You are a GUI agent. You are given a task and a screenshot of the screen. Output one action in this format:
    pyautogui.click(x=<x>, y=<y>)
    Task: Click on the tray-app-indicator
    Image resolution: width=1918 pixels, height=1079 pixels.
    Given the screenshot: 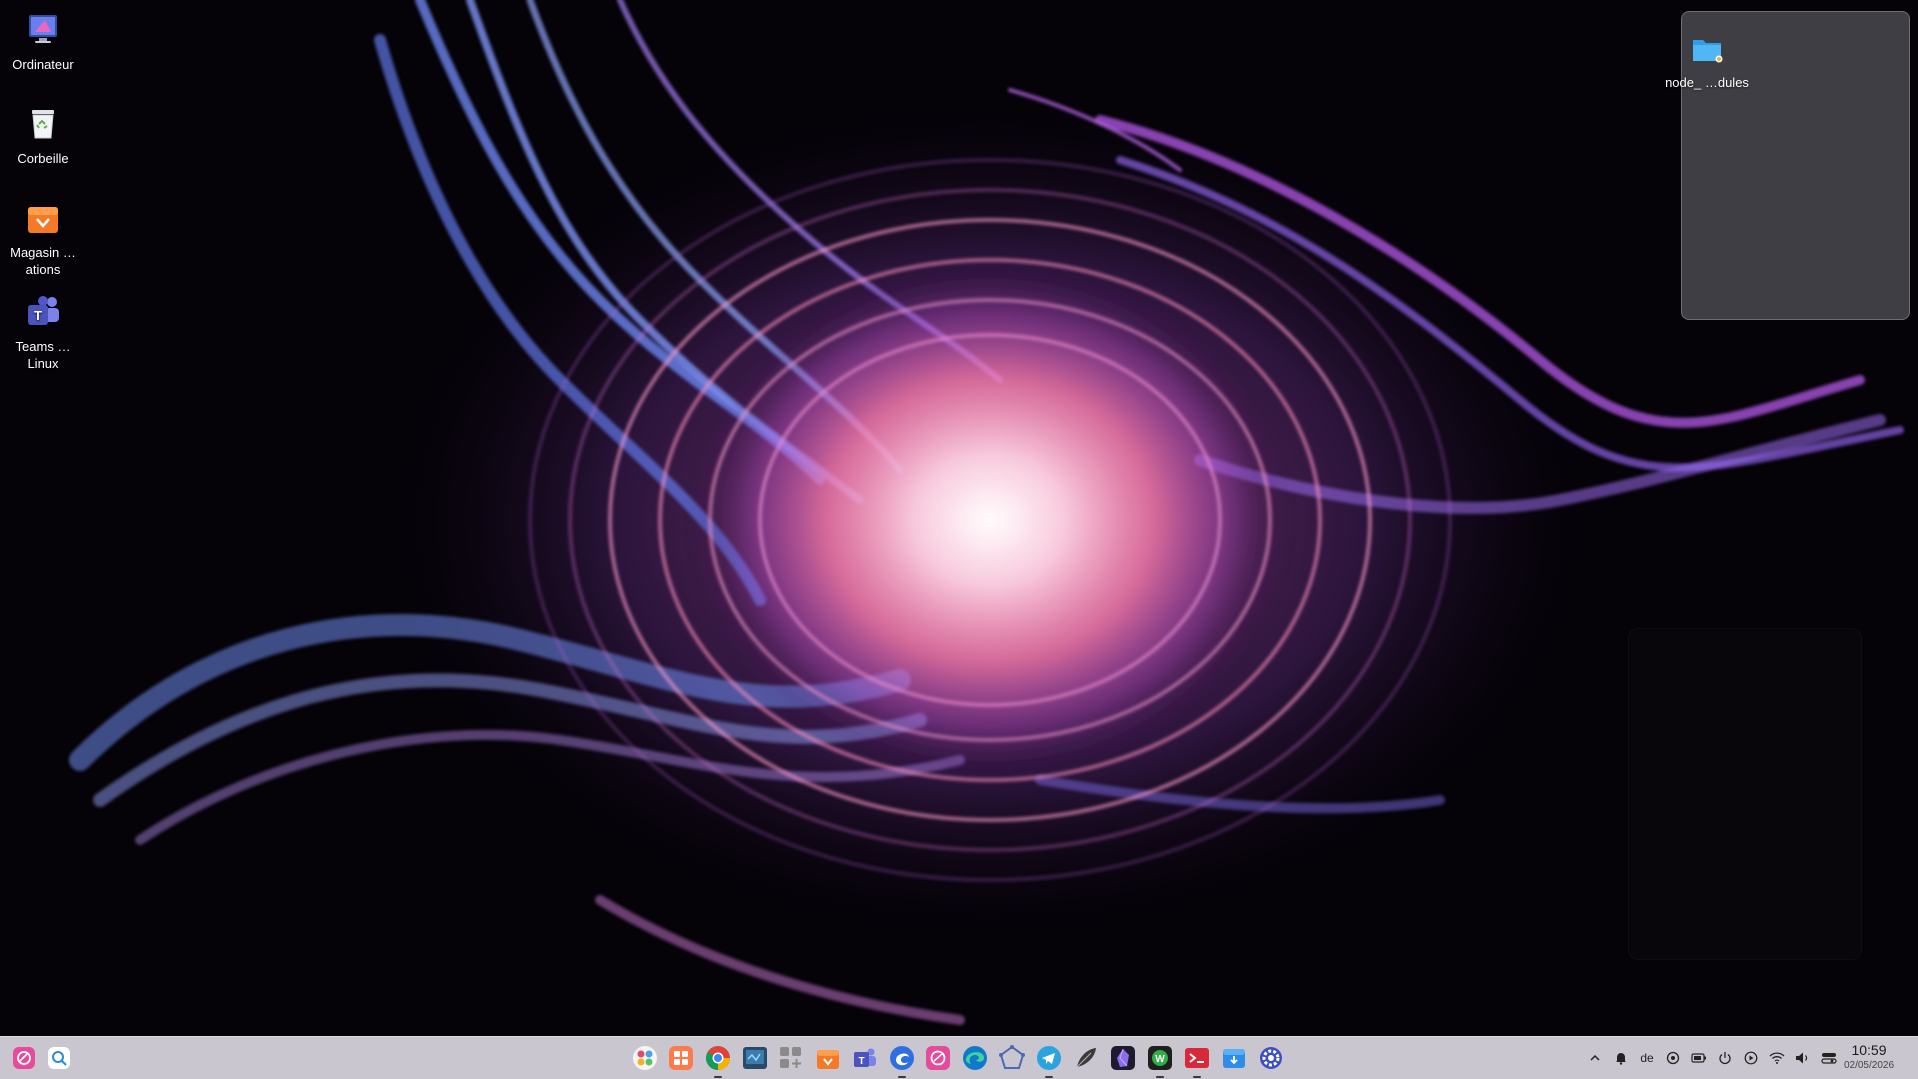 What is the action you would take?
    pyautogui.click(x=1673, y=1058)
    